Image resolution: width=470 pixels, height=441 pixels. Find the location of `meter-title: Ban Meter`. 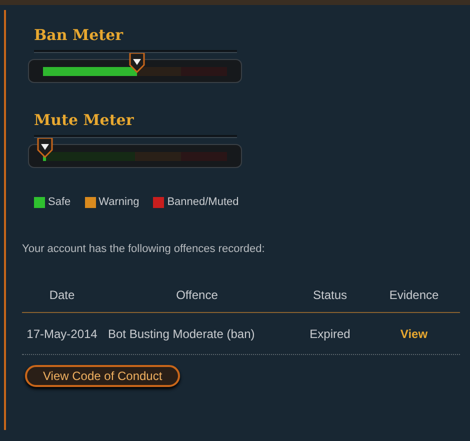

meter-title: Ban Meter is located at coordinates (79, 35).